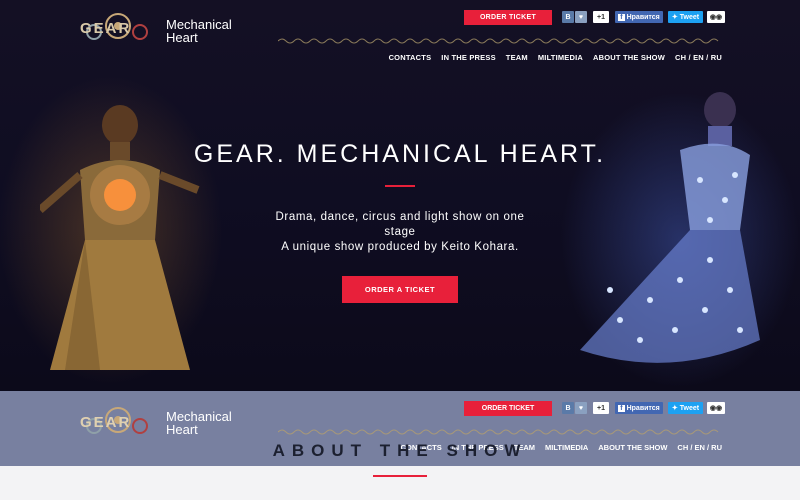  I want to click on nav-contacts: CONTACTS, so click(410, 57).